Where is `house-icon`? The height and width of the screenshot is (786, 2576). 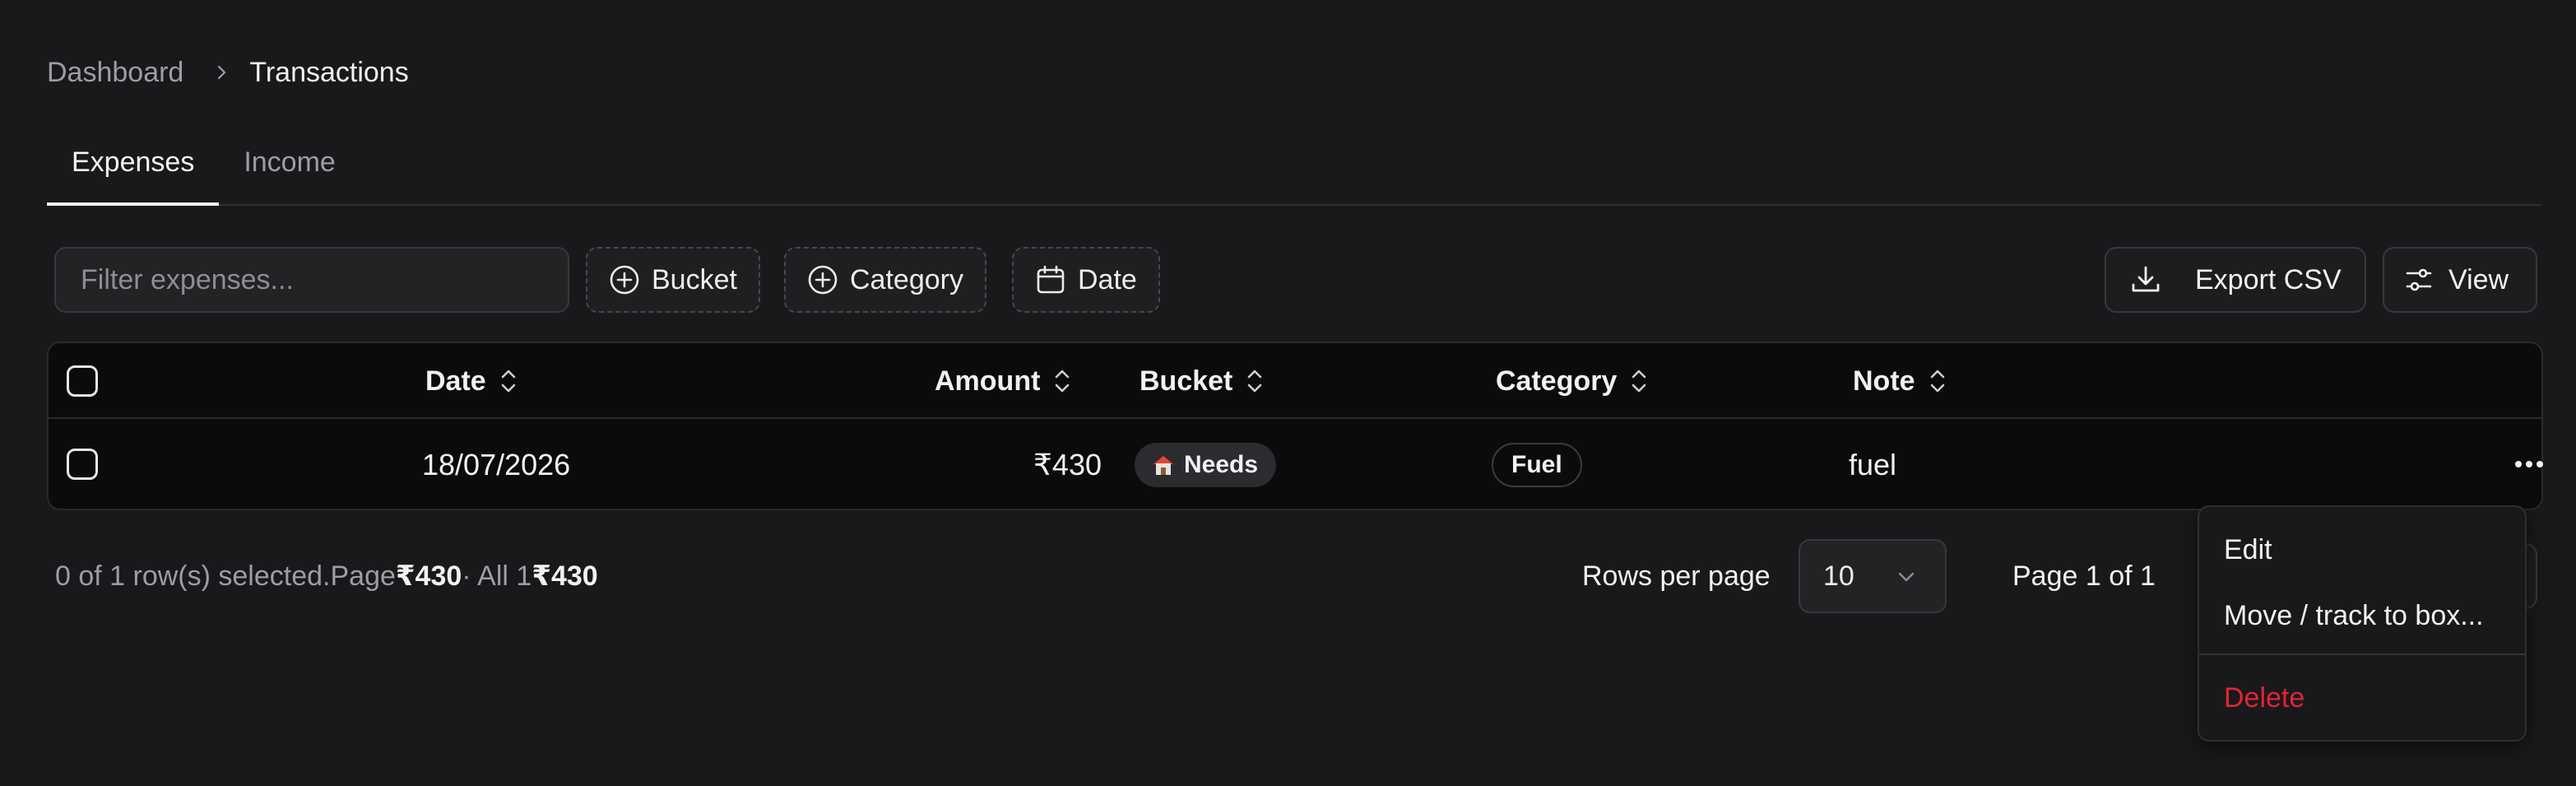
house-icon is located at coordinates (1163, 465).